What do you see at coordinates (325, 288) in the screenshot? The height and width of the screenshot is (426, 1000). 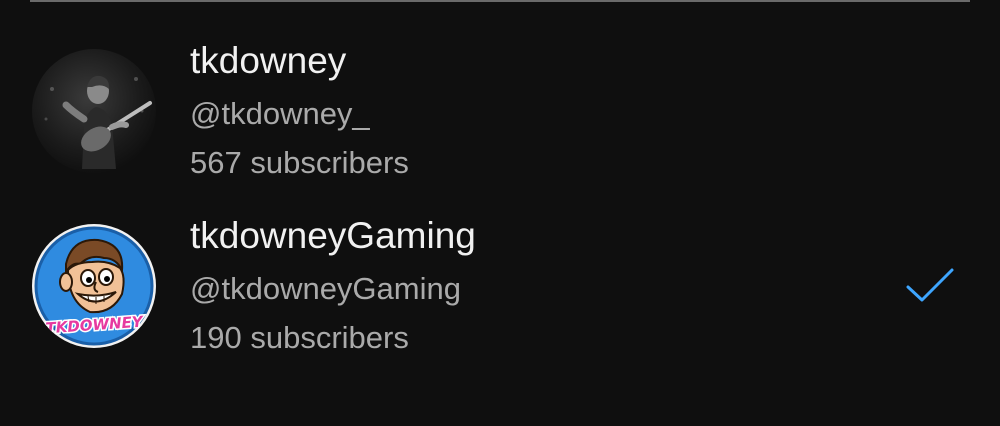 I see `channel-handle: @tkdowneyGaming` at bounding box center [325, 288].